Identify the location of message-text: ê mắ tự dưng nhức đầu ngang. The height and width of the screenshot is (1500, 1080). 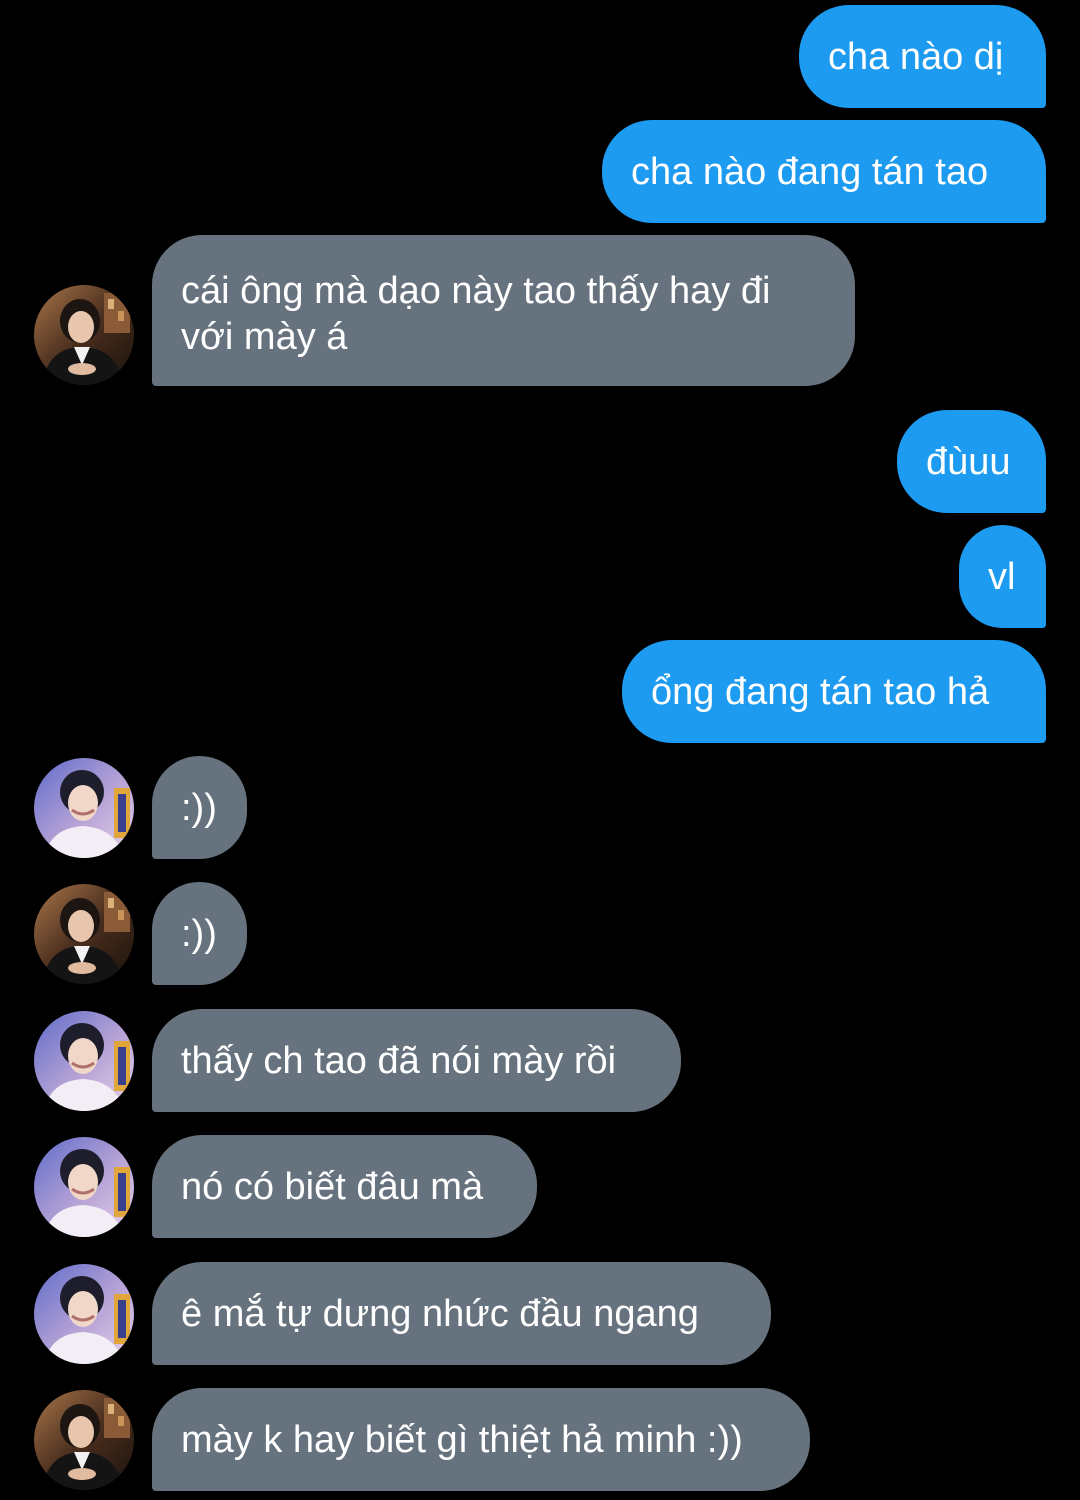
(440, 1313).